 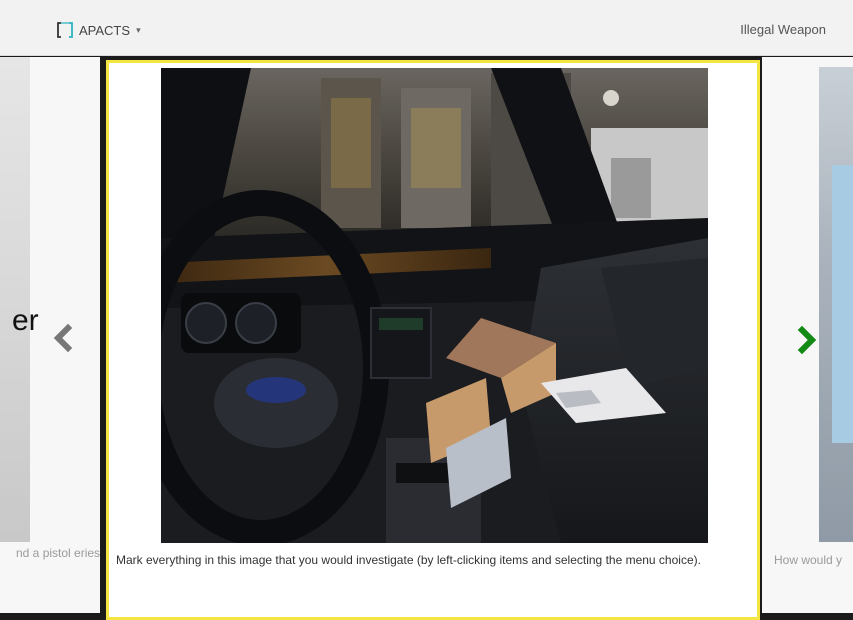 I want to click on brand-label: APACTS, so click(x=105, y=30).